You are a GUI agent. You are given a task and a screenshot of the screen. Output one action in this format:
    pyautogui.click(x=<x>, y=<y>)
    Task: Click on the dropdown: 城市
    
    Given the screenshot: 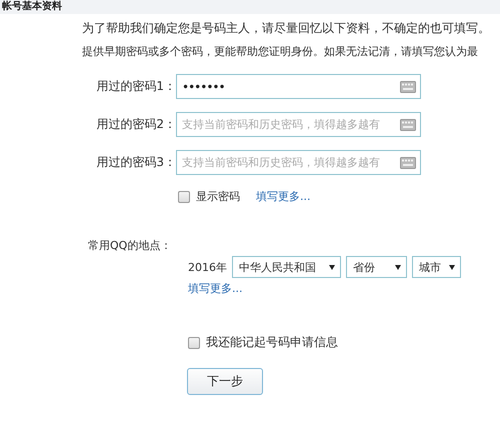 What is the action you would take?
    pyautogui.click(x=436, y=267)
    